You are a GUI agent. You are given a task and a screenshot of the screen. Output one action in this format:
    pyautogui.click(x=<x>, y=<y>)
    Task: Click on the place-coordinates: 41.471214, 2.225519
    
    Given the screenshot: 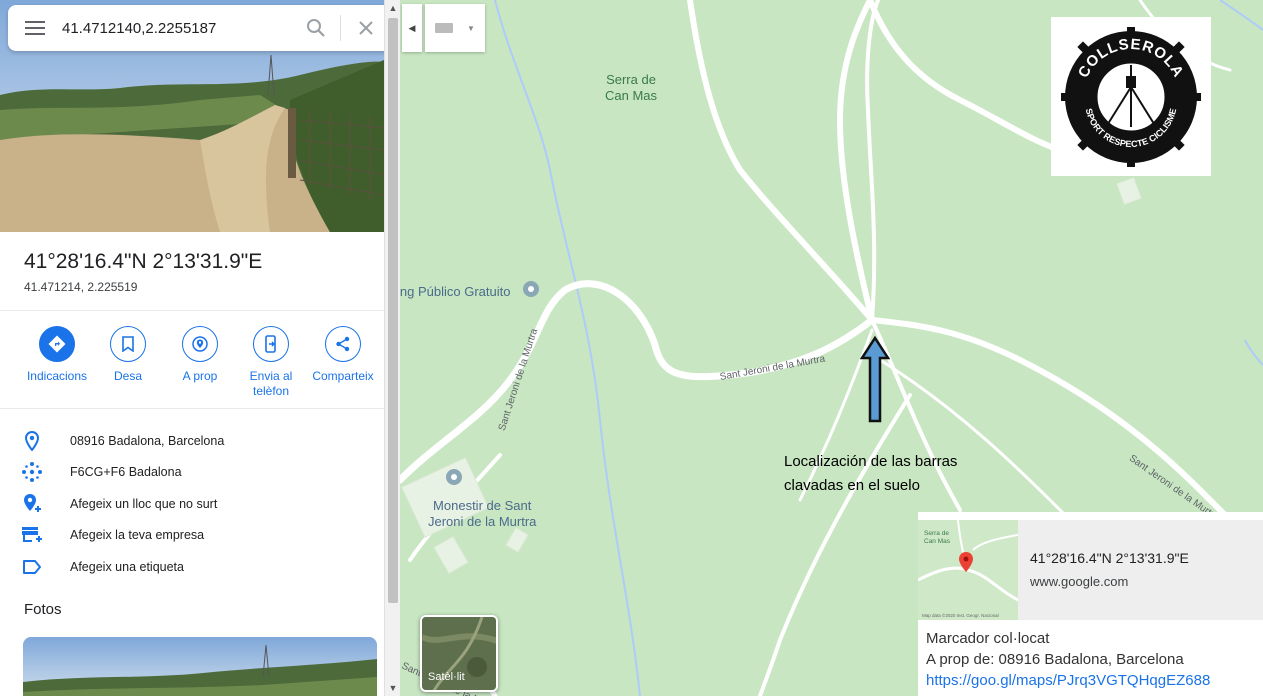 What is the action you would take?
    pyautogui.click(x=81, y=287)
    